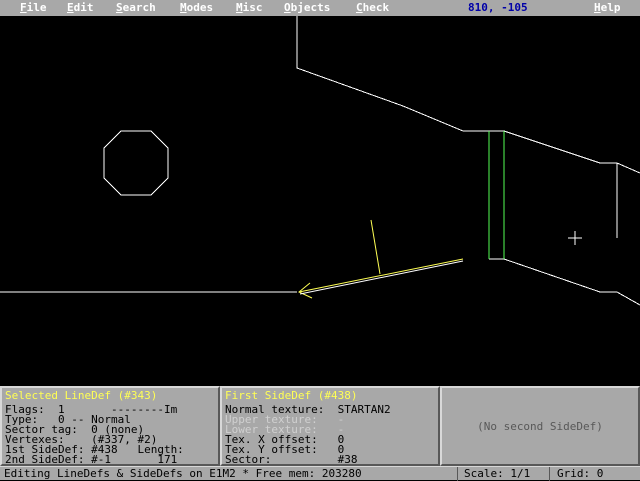 The width and height of the screenshot is (640, 481). I want to click on grid-readout: Grid: 0, so click(580, 473).